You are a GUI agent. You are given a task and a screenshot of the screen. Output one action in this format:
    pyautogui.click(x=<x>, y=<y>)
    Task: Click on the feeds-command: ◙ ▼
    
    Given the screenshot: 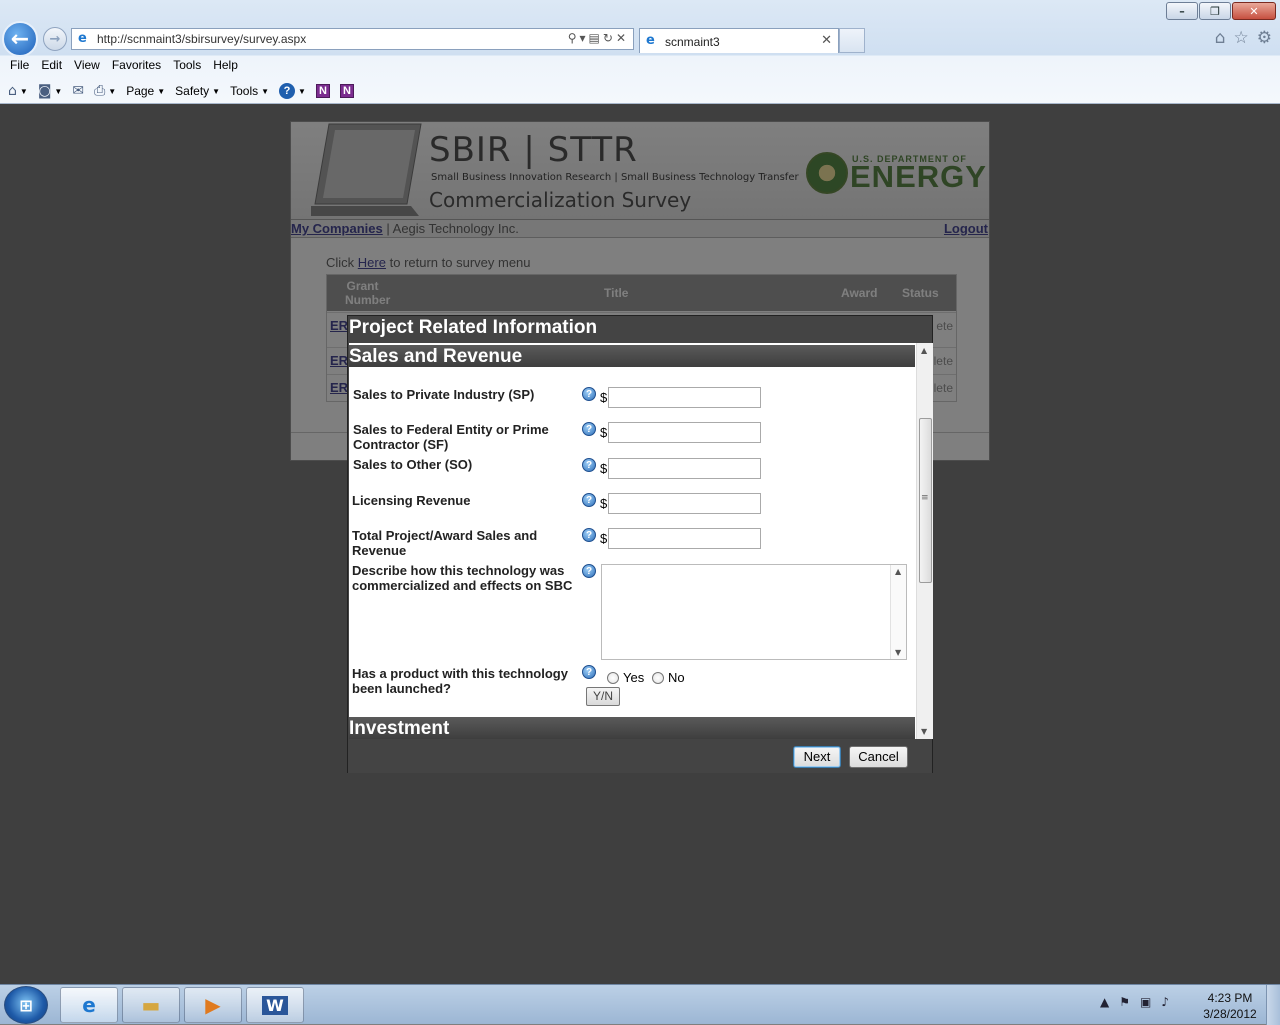 What is the action you would take?
    pyautogui.click(x=50, y=91)
    